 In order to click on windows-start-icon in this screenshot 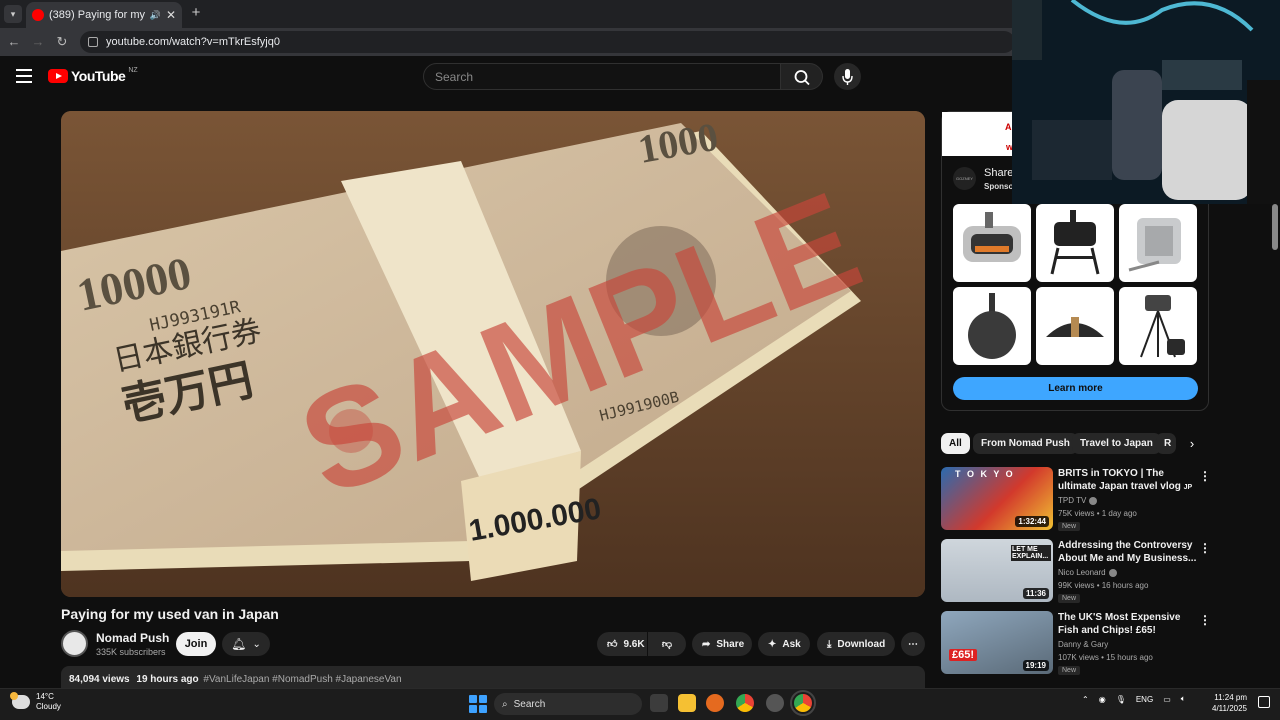, I will do `click(478, 704)`.